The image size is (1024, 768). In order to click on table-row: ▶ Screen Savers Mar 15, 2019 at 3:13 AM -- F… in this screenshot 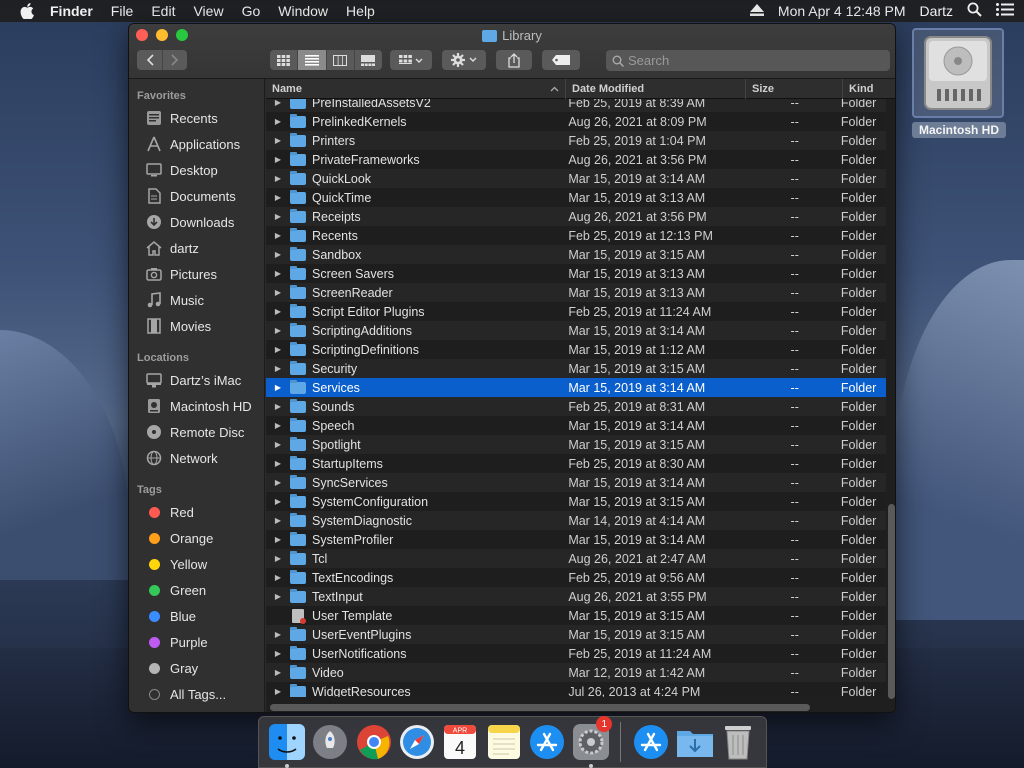, I will do `click(576, 273)`.